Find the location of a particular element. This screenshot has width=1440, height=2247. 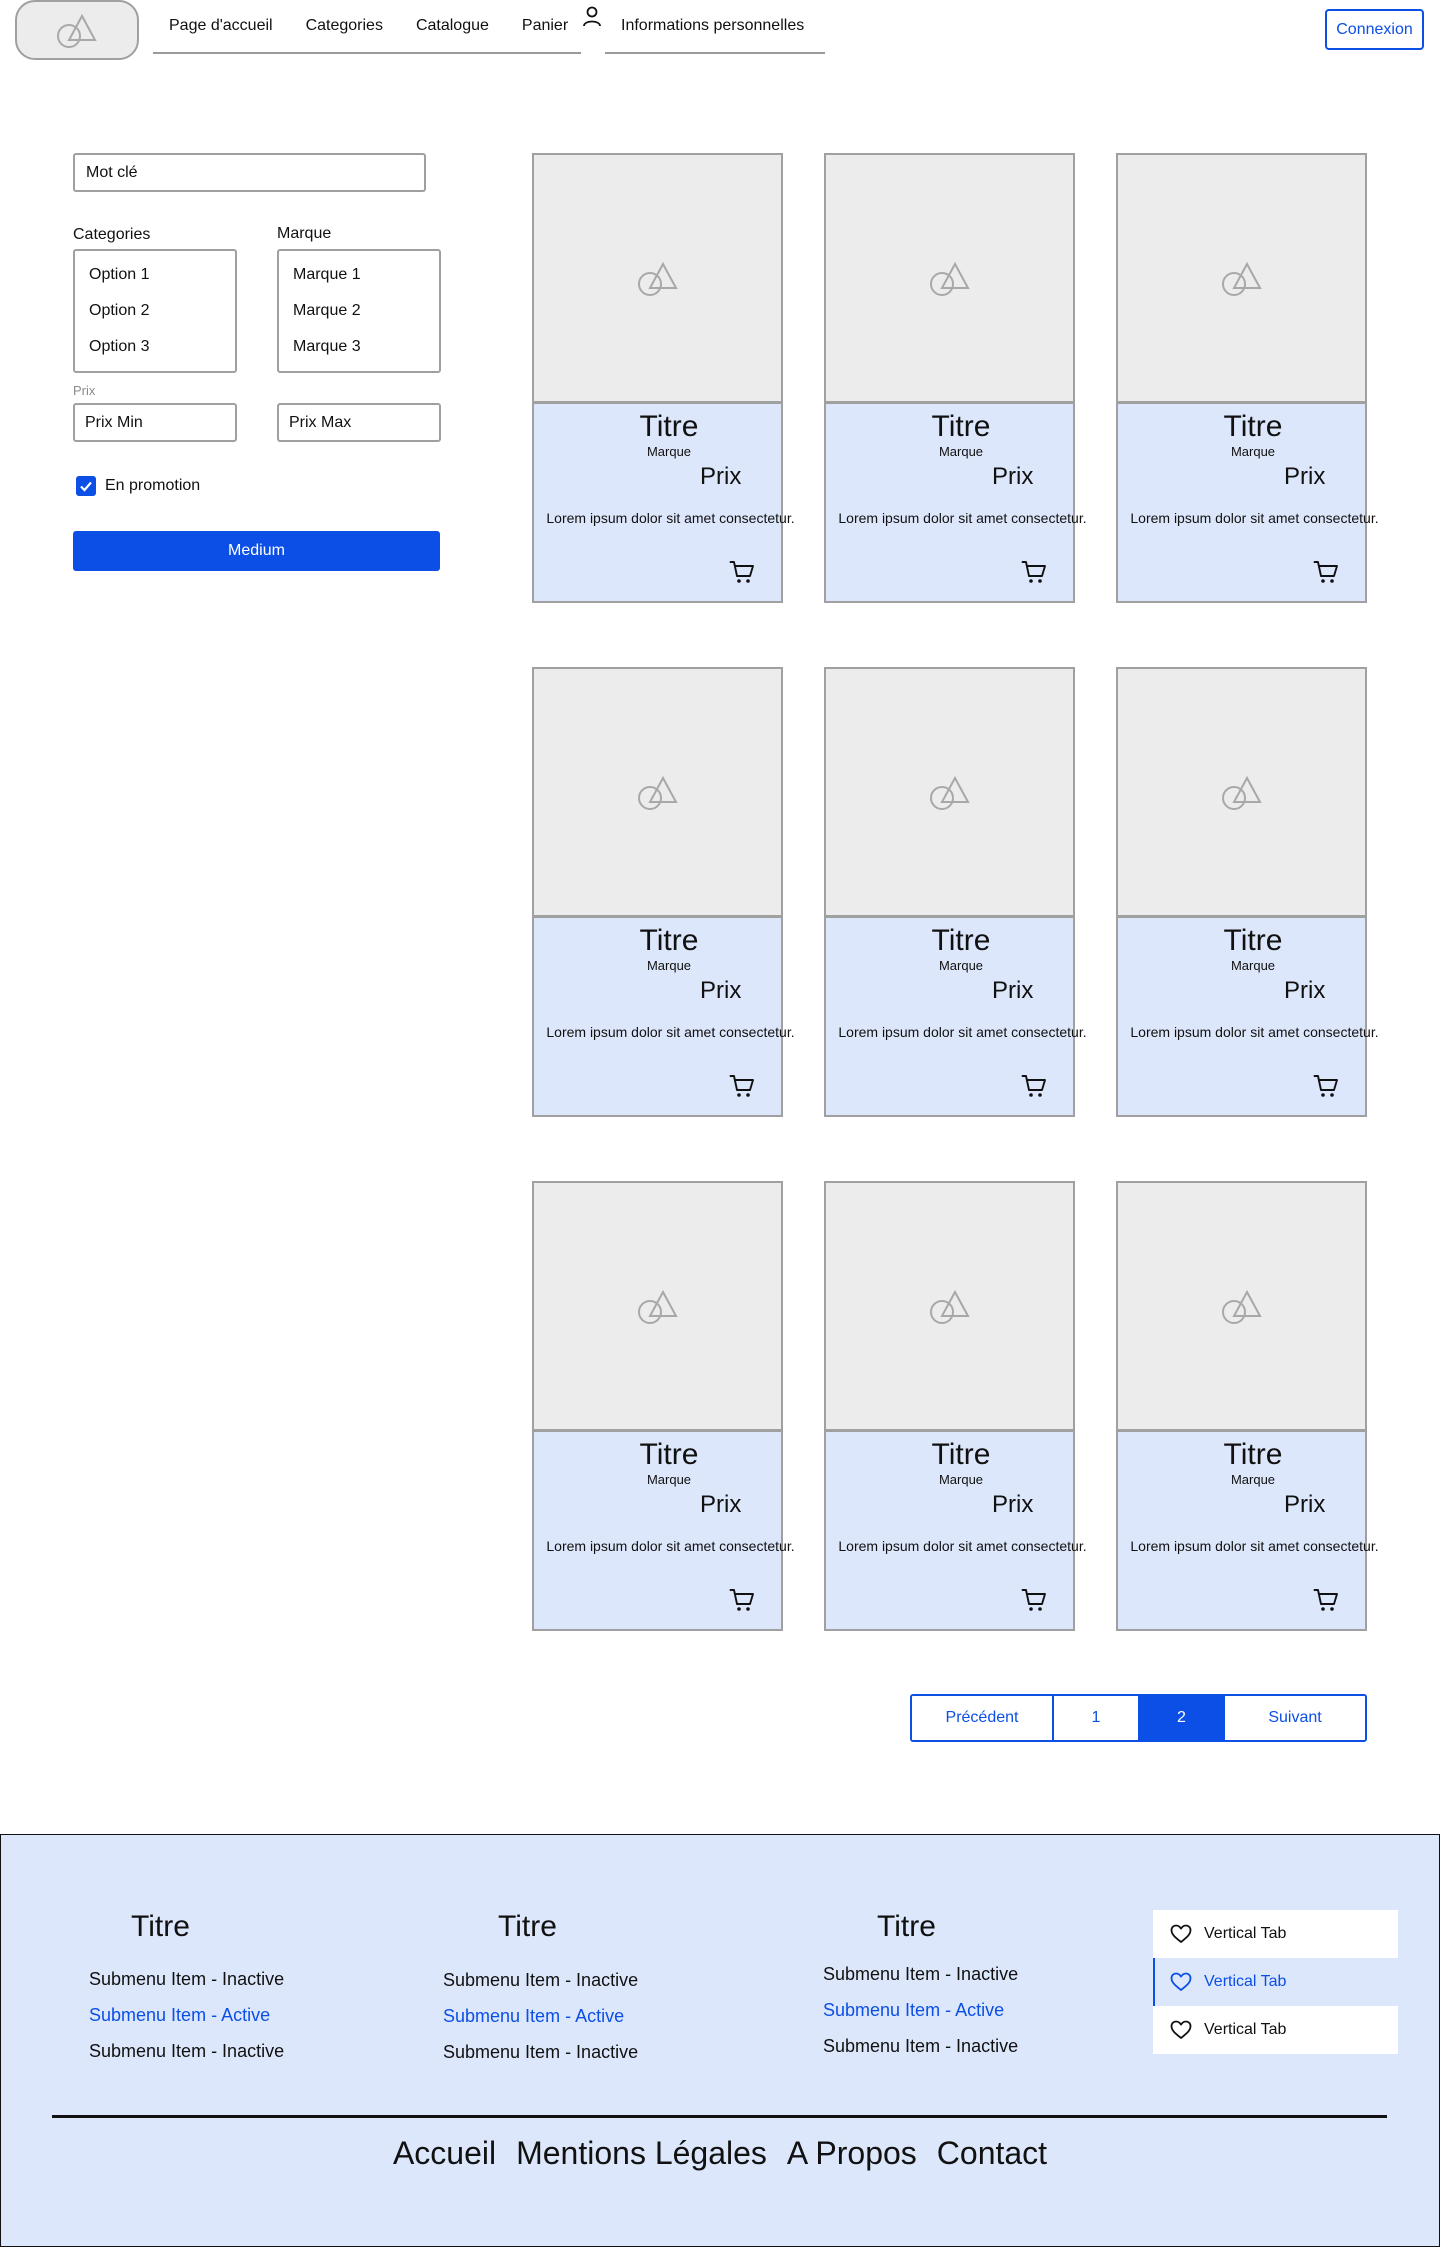

footer-link-contact: Contact is located at coordinates (992, 2153).